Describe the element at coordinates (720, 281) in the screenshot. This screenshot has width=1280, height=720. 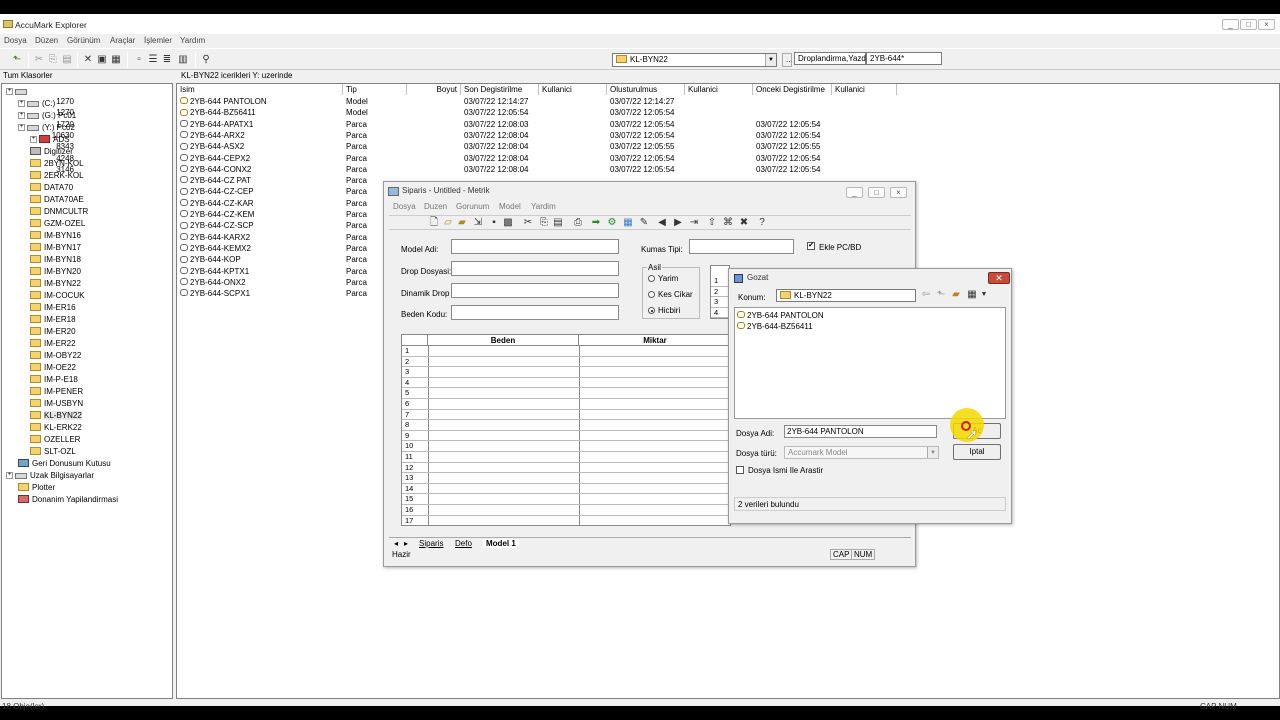
I see `small-grid-row: 1` at that location.